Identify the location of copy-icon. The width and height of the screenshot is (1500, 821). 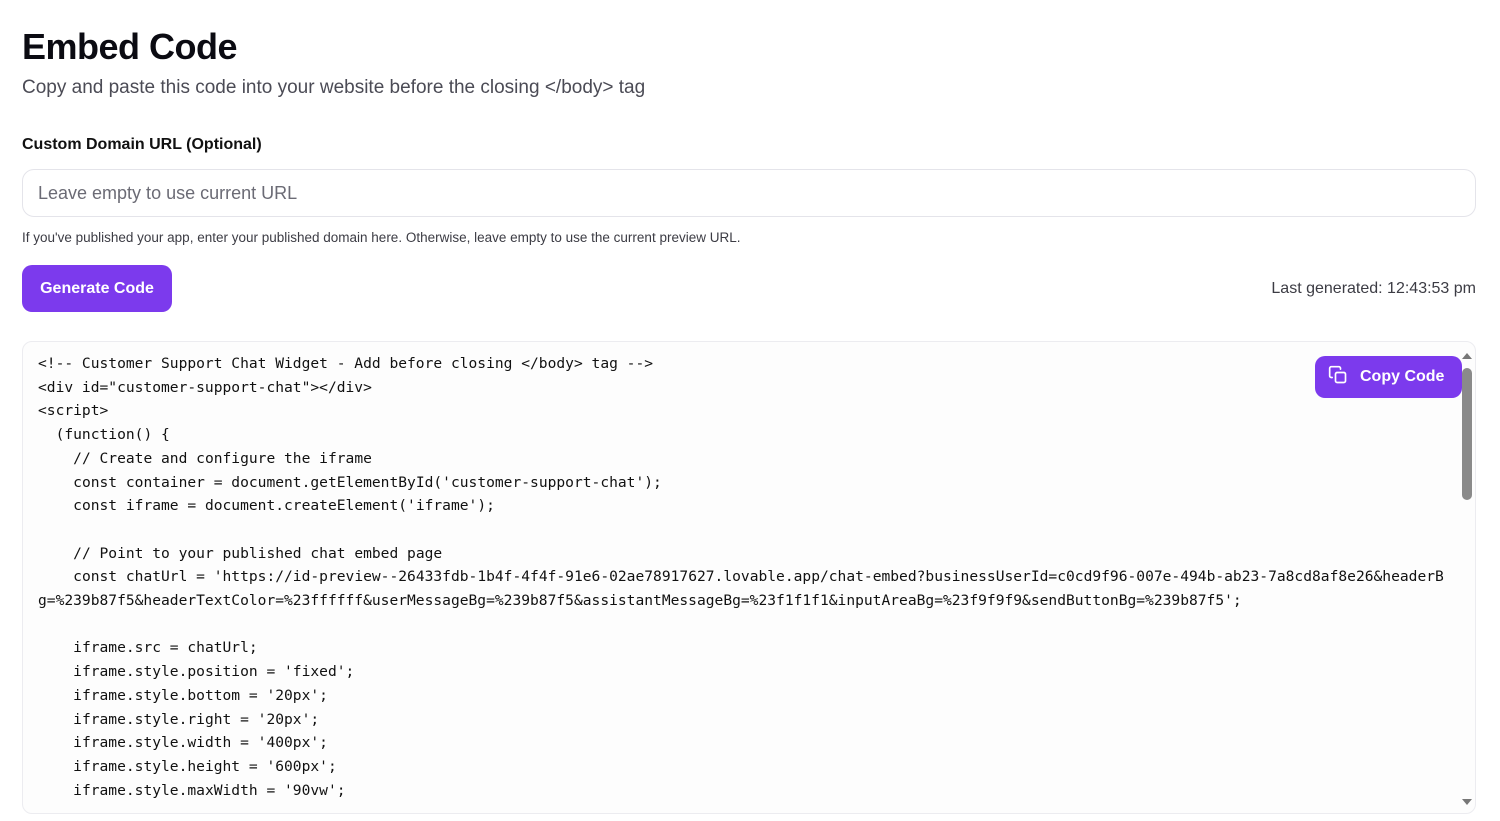
(1338, 377).